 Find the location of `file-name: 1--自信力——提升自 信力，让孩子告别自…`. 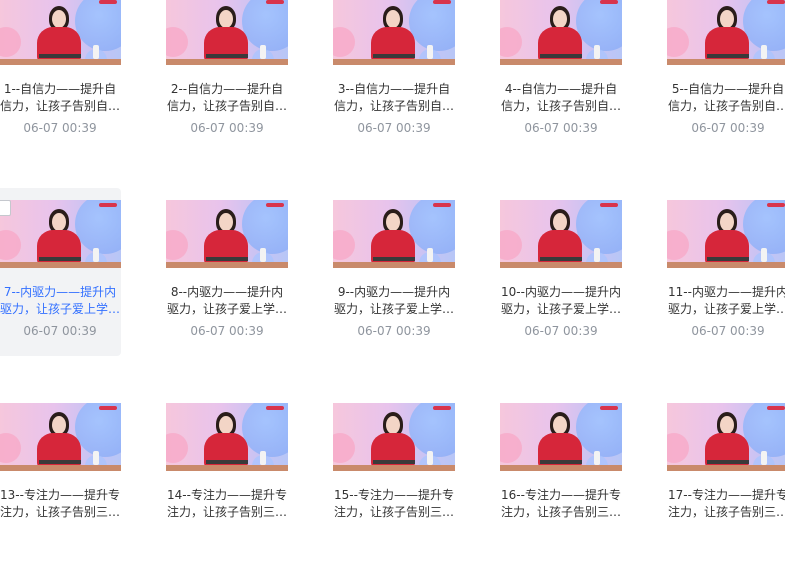

file-name: 1--自信力——提升自 信力，让孩子告别自… is located at coordinates (60, 98).